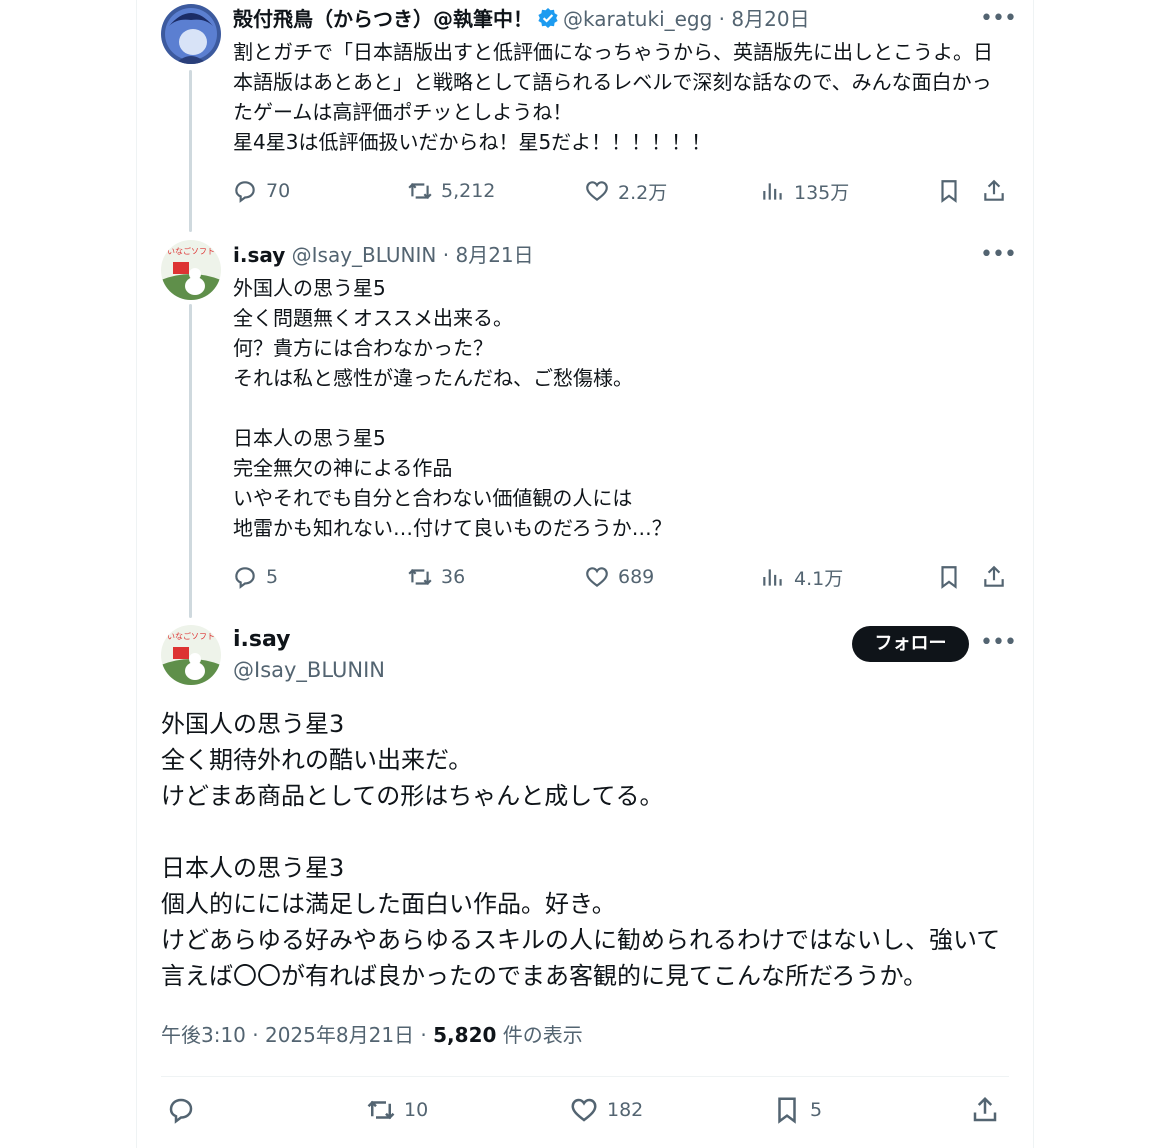 The height and width of the screenshot is (1148, 1170). I want to click on tweet-actions: 70 5,212 2.2万 135万, so click(622, 191).